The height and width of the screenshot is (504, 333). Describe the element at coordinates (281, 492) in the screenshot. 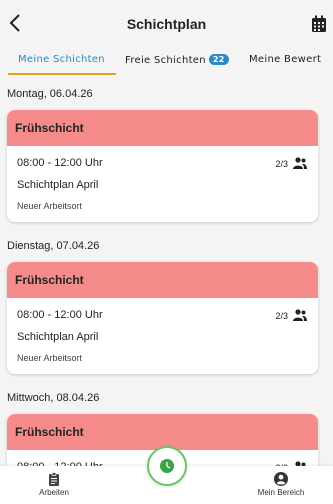

I see `nav-mein-bereich-label: Mein Bereich` at that location.